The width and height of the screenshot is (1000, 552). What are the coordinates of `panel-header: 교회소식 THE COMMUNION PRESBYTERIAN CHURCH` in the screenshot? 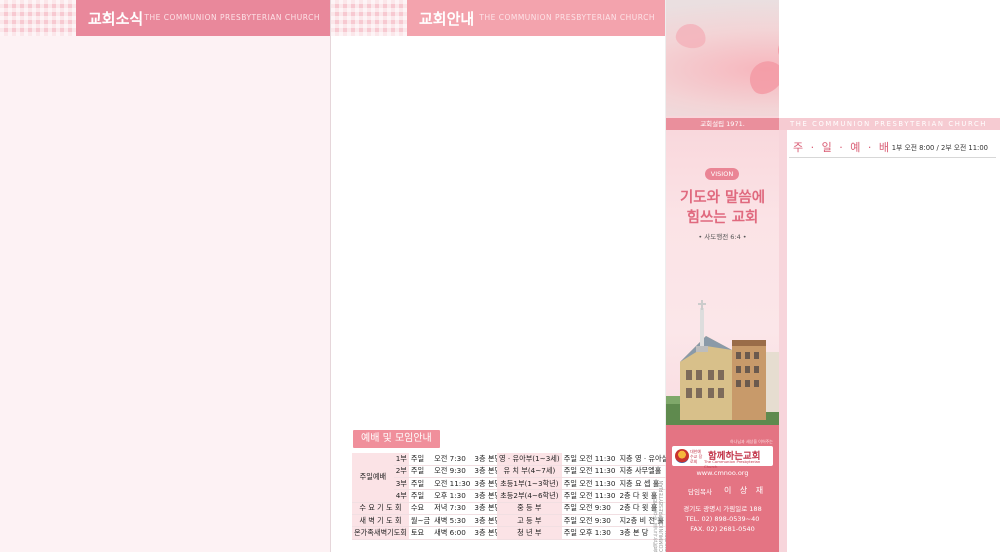 It's located at (165, 18).